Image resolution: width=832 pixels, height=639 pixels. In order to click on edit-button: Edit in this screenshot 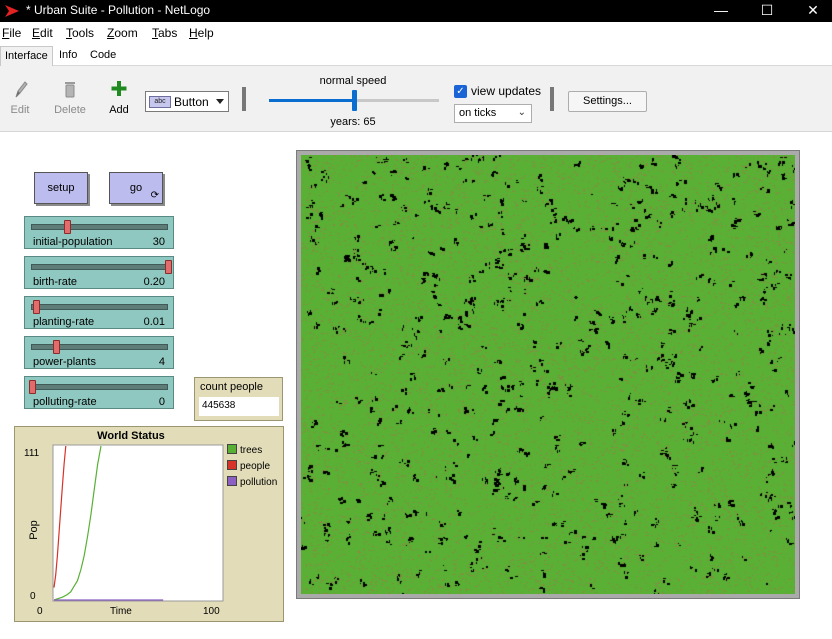, I will do `click(20, 97)`.